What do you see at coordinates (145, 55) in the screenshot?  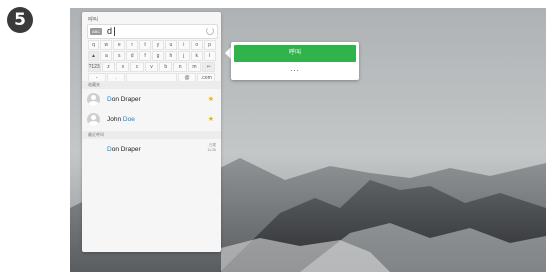 I see `key: f` at bounding box center [145, 55].